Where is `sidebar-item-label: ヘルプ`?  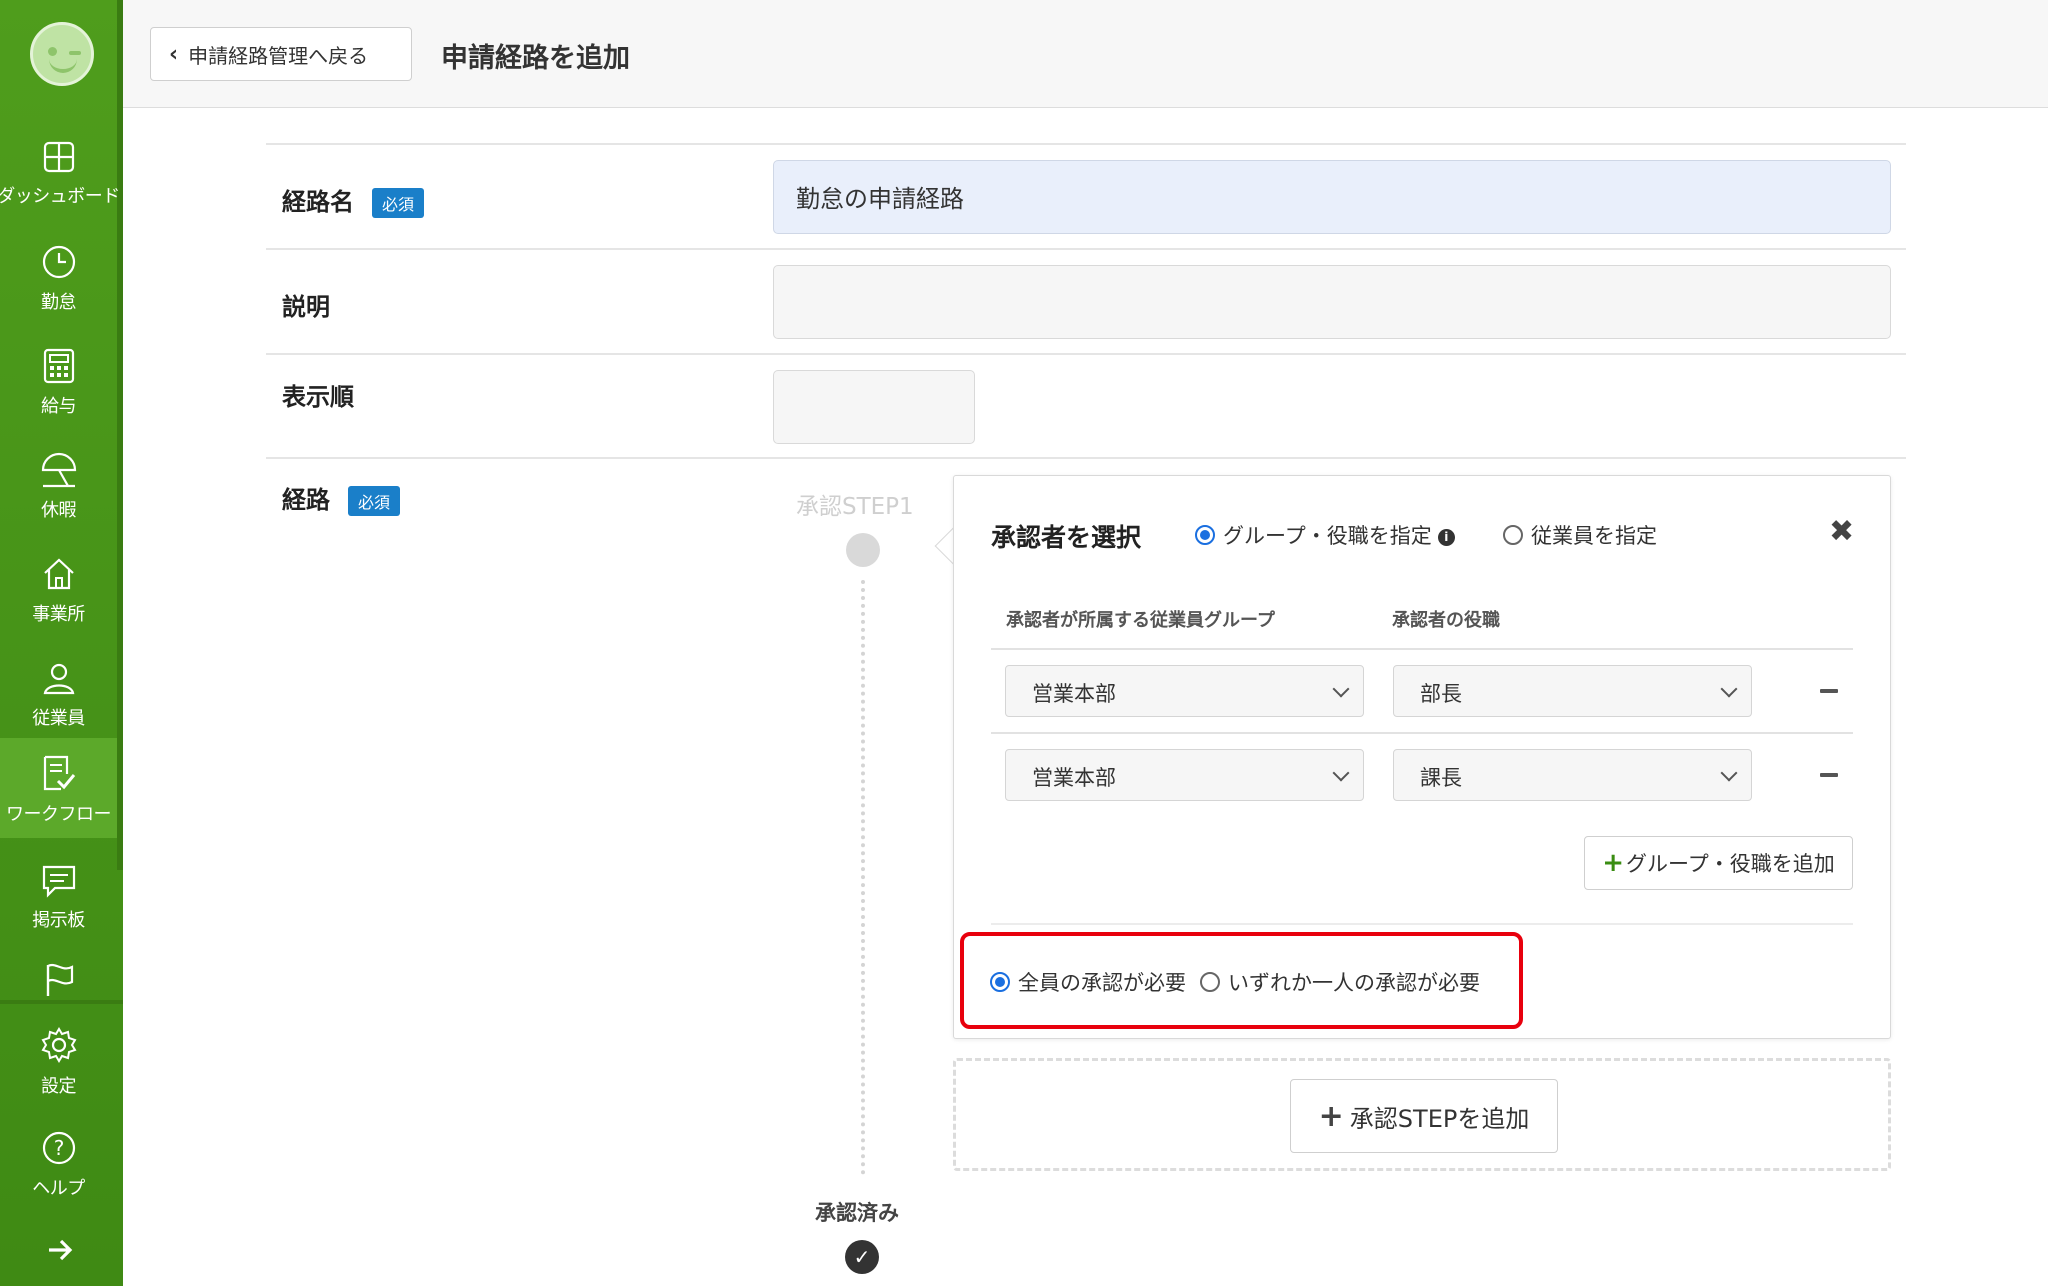
sidebar-item-label: ヘルプ is located at coordinates (58, 1188).